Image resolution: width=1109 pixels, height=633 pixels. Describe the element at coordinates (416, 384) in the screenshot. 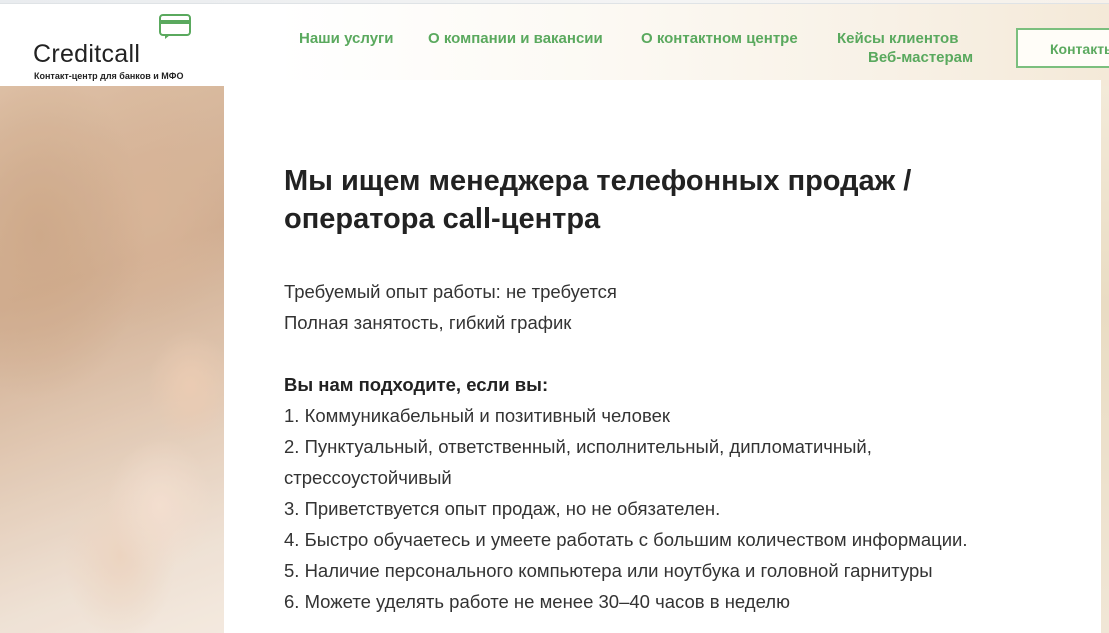

I see `requirements-heading: Вы нам подходите, если вы:` at that location.